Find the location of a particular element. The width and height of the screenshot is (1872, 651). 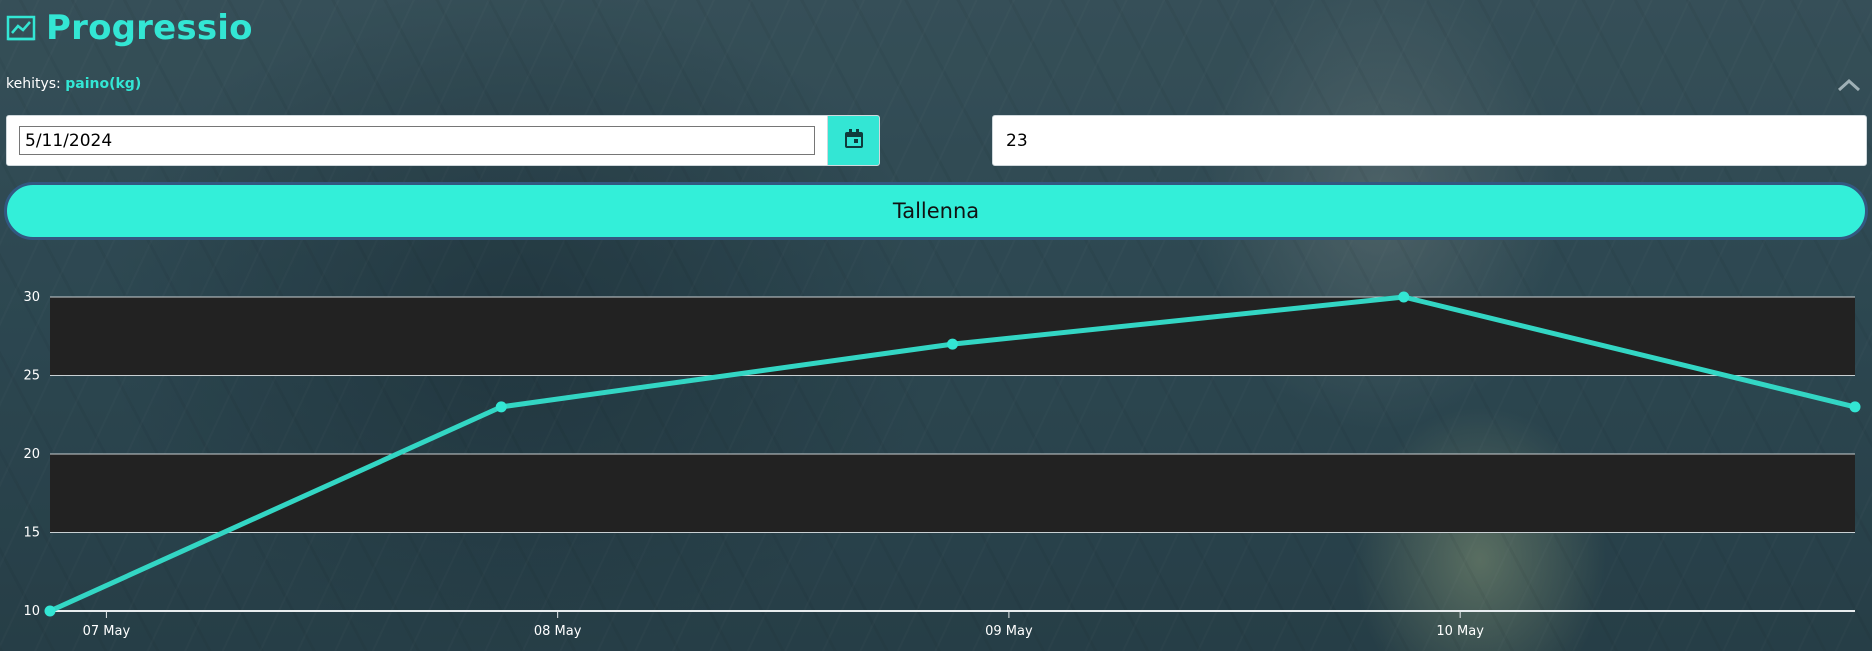

page-header: Progressio is located at coordinates (129, 28).